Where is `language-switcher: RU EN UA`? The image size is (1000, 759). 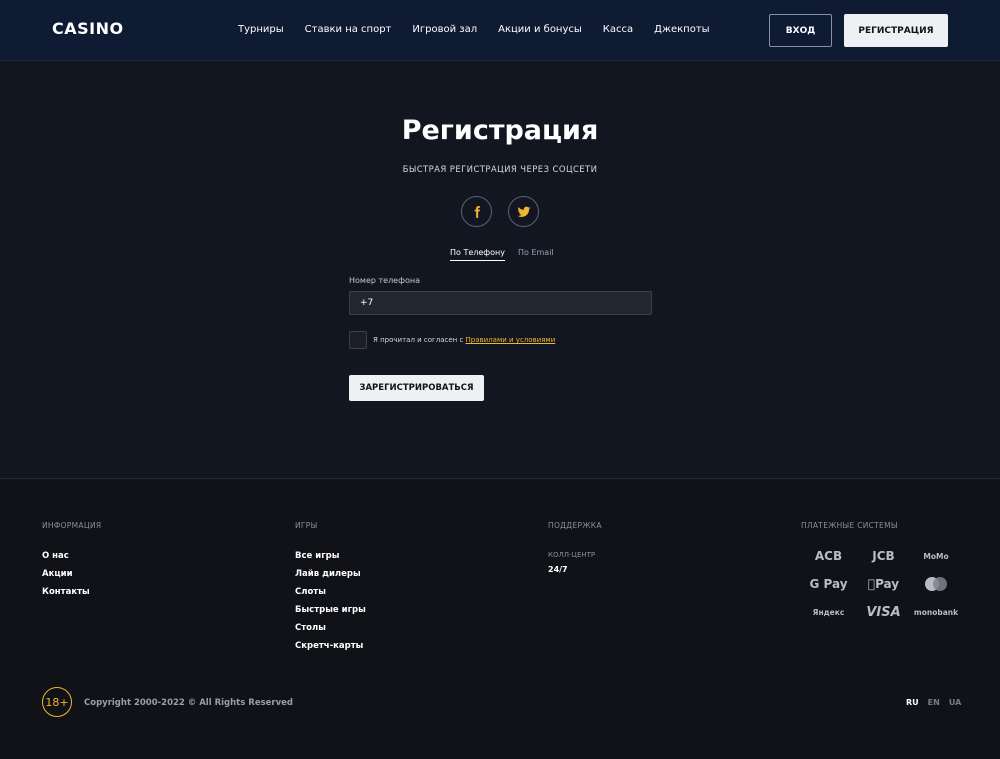
language-switcher: RU EN UA is located at coordinates (938, 702).